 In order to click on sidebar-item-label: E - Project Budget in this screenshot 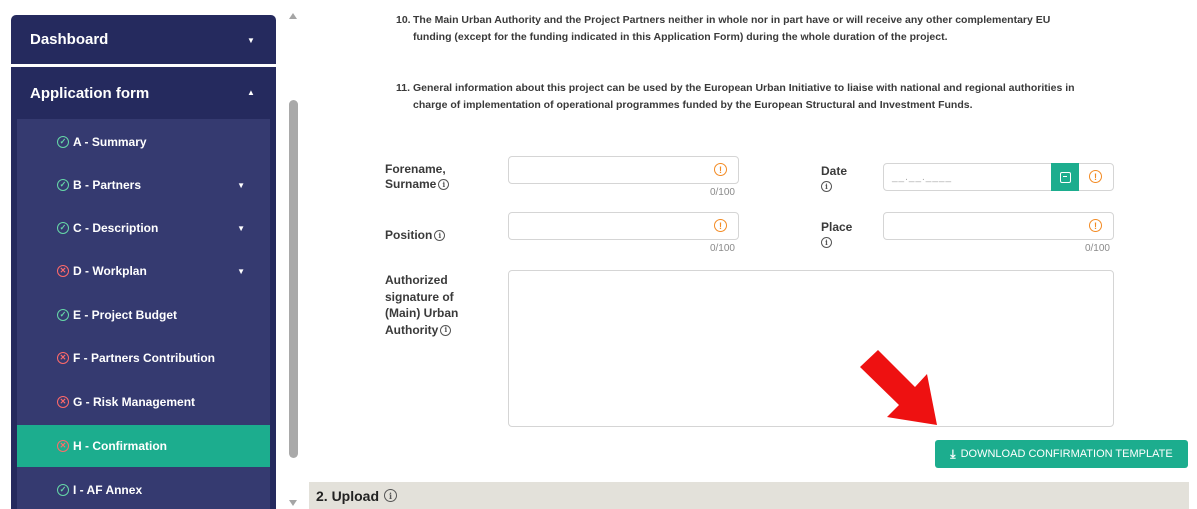, I will do `click(125, 315)`.